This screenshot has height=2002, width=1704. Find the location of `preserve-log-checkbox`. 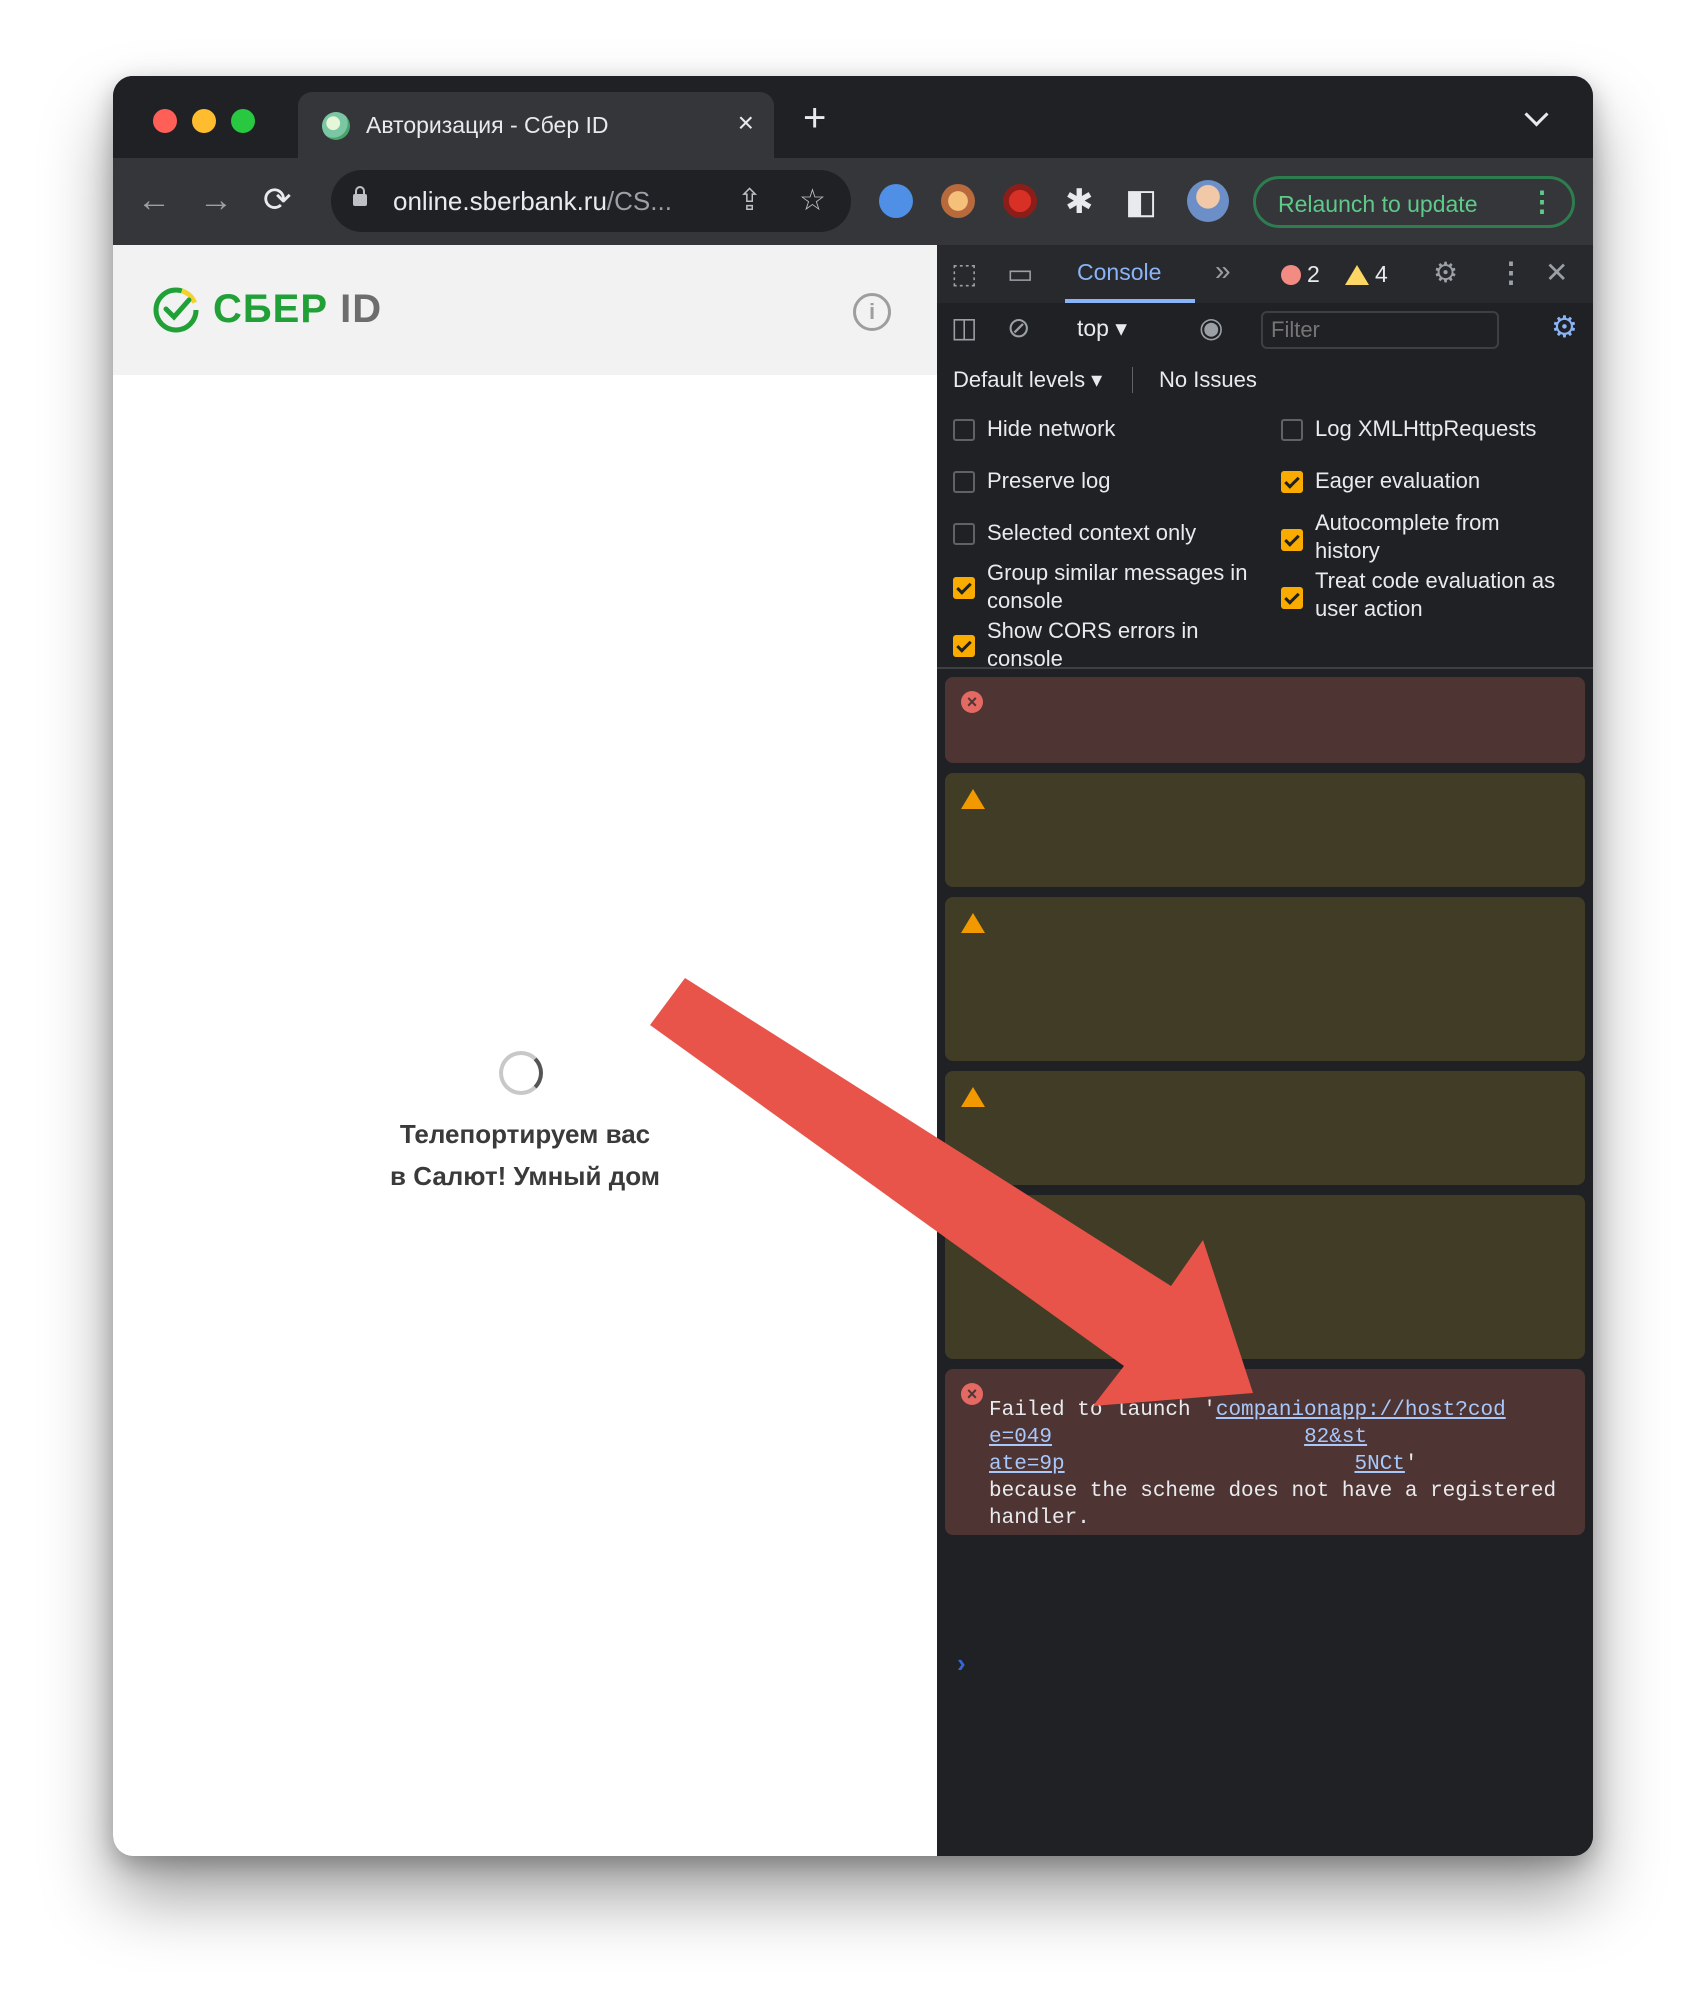

preserve-log-checkbox is located at coordinates (964, 482).